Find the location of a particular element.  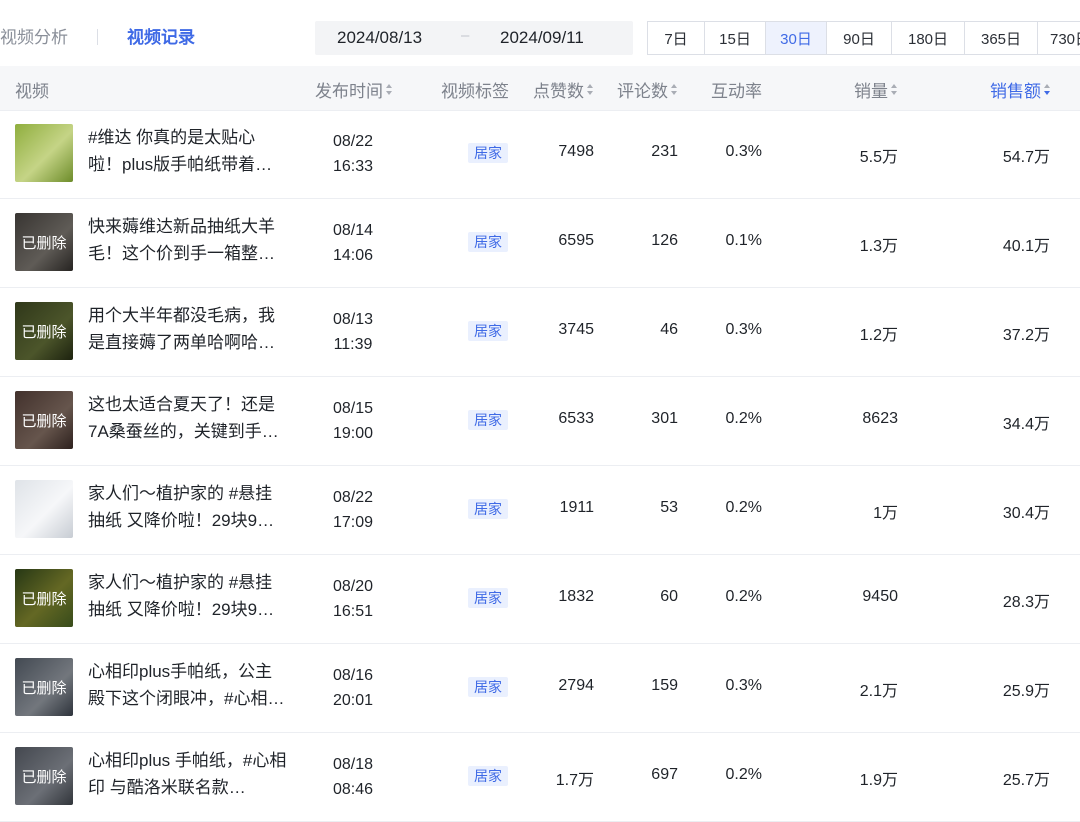

publish-time: 08/20 16:51 is located at coordinates (353, 599).